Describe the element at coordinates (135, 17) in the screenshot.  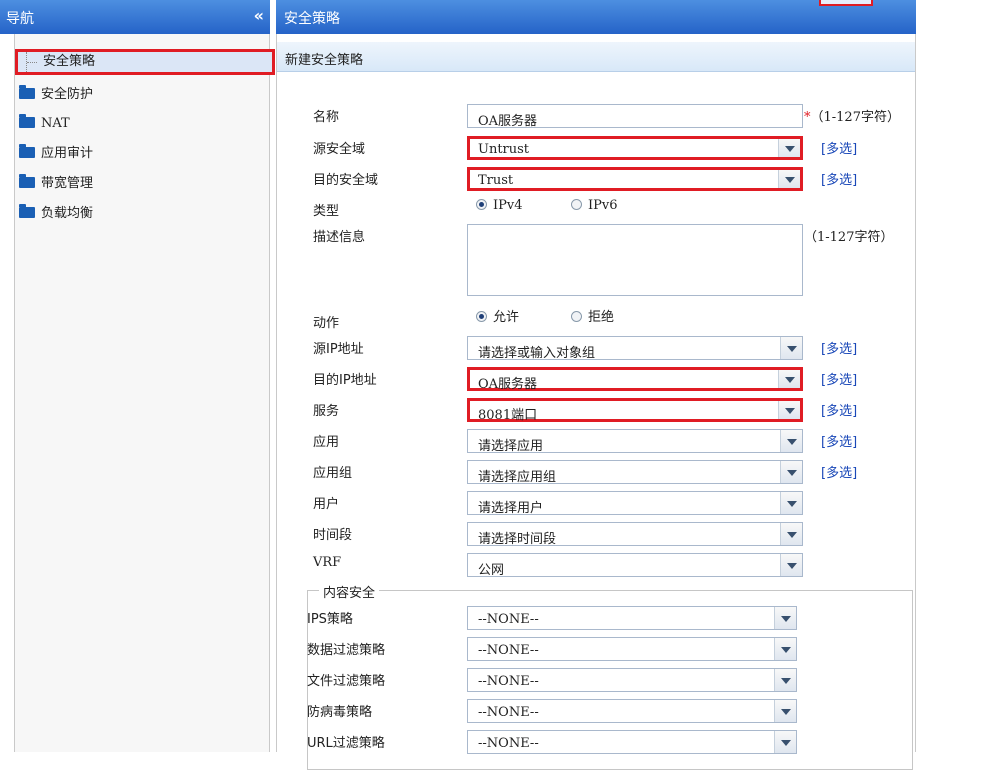
I see `nav-header: 导航 «` at that location.